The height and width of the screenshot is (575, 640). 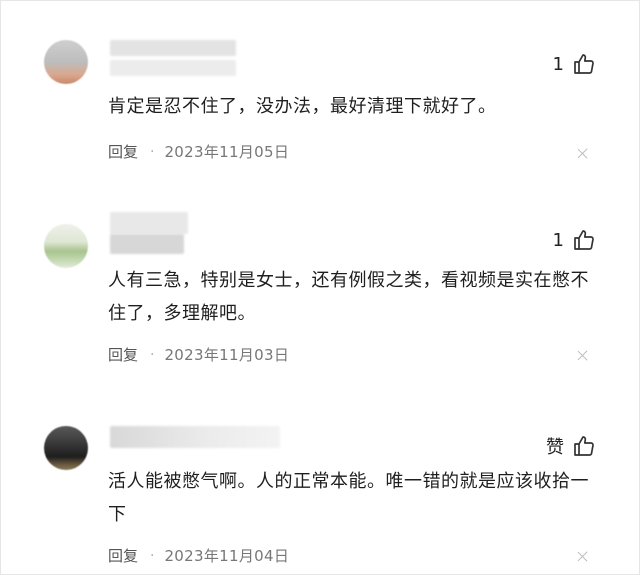 I want to click on comment-meta: 回复 · 2023年11月03日, so click(x=198, y=354).